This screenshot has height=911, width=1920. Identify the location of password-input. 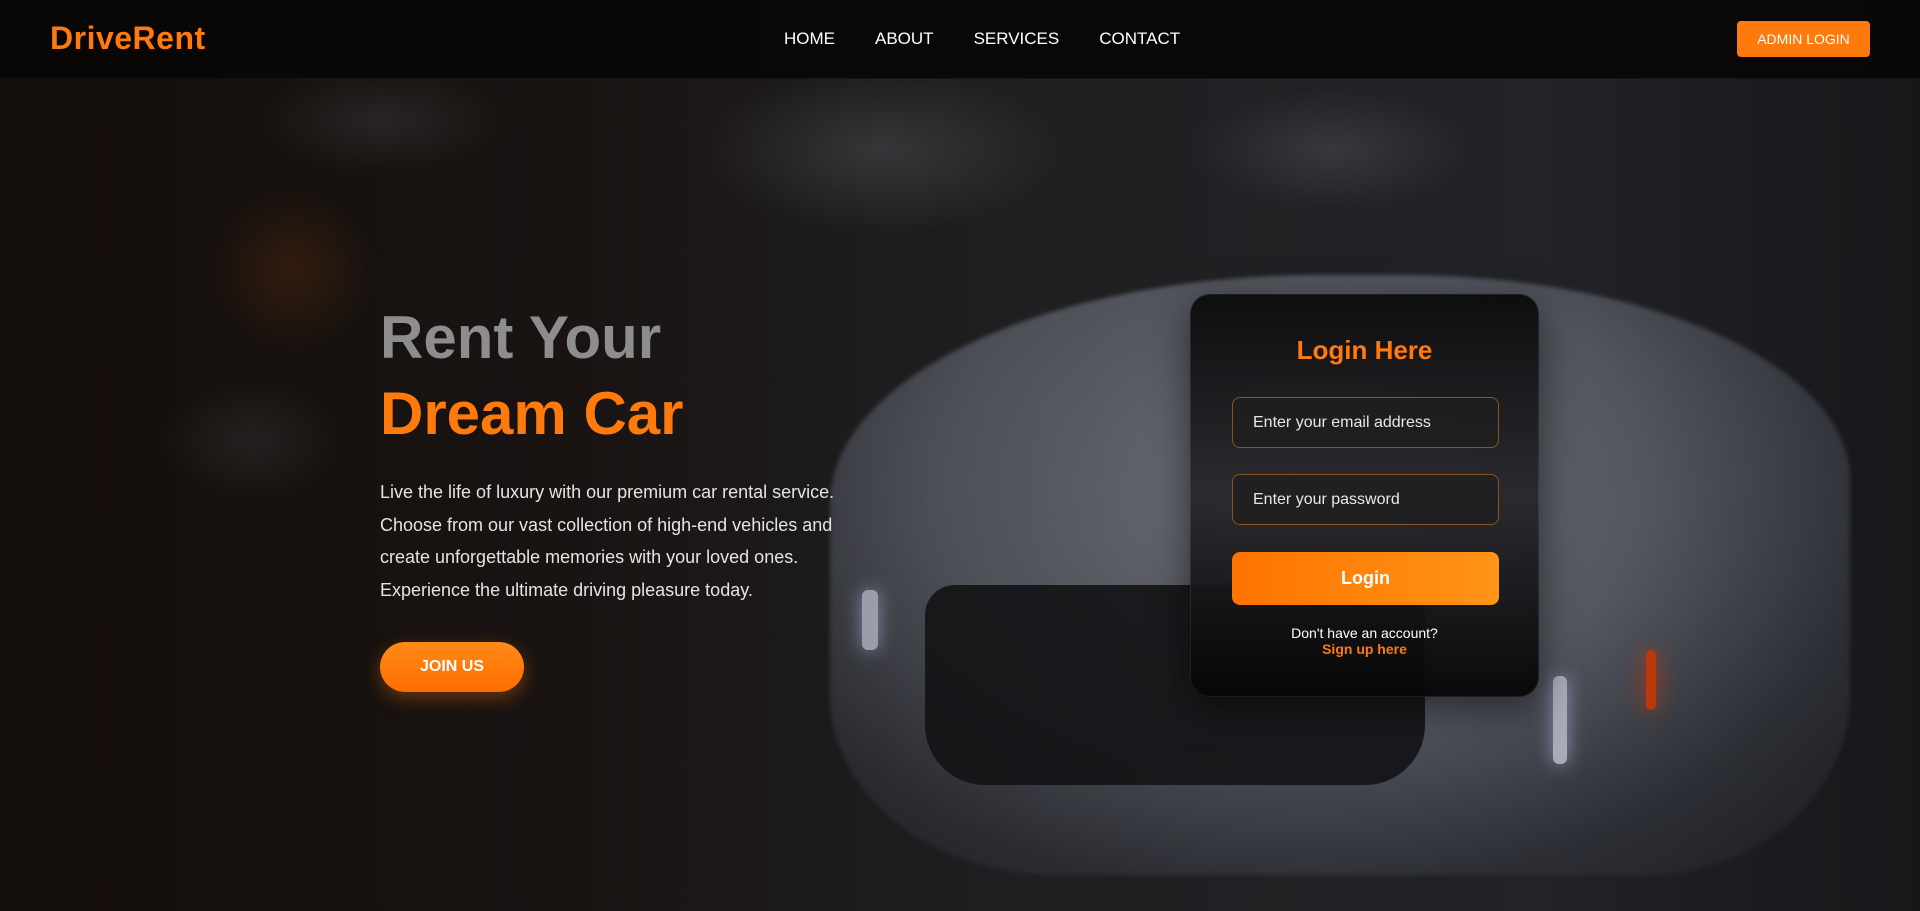
(1365, 499).